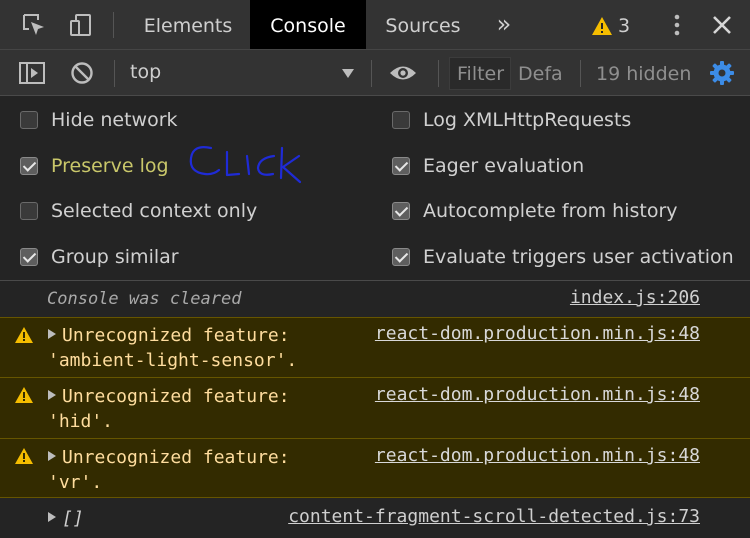 This screenshot has height=538, width=750. I want to click on context-selector: top, so click(241, 73).